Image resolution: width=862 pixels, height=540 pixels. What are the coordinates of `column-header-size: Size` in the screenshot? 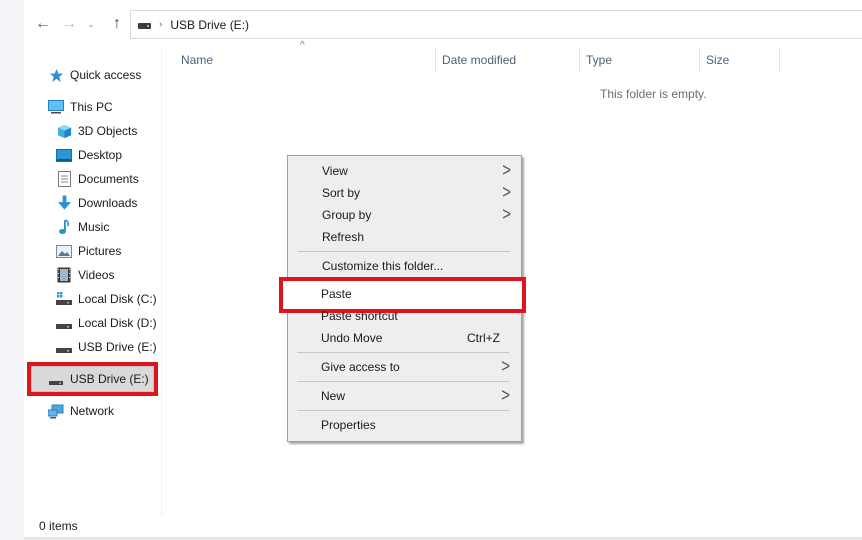 It's located at (739, 60).